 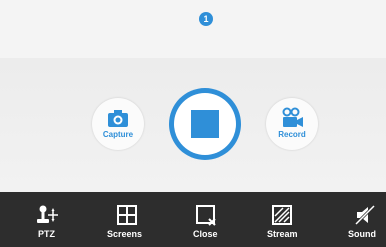 What do you see at coordinates (292, 117) in the screenshot?
I see `video-camera-icon` at bounding box center [292, 117].